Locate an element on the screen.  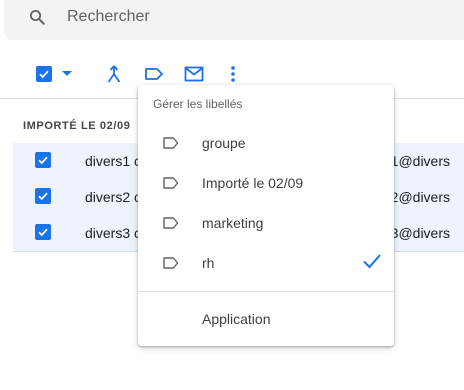
group-header: IMPORTÉ LE 02/09 is located at coordinates (77, 126).